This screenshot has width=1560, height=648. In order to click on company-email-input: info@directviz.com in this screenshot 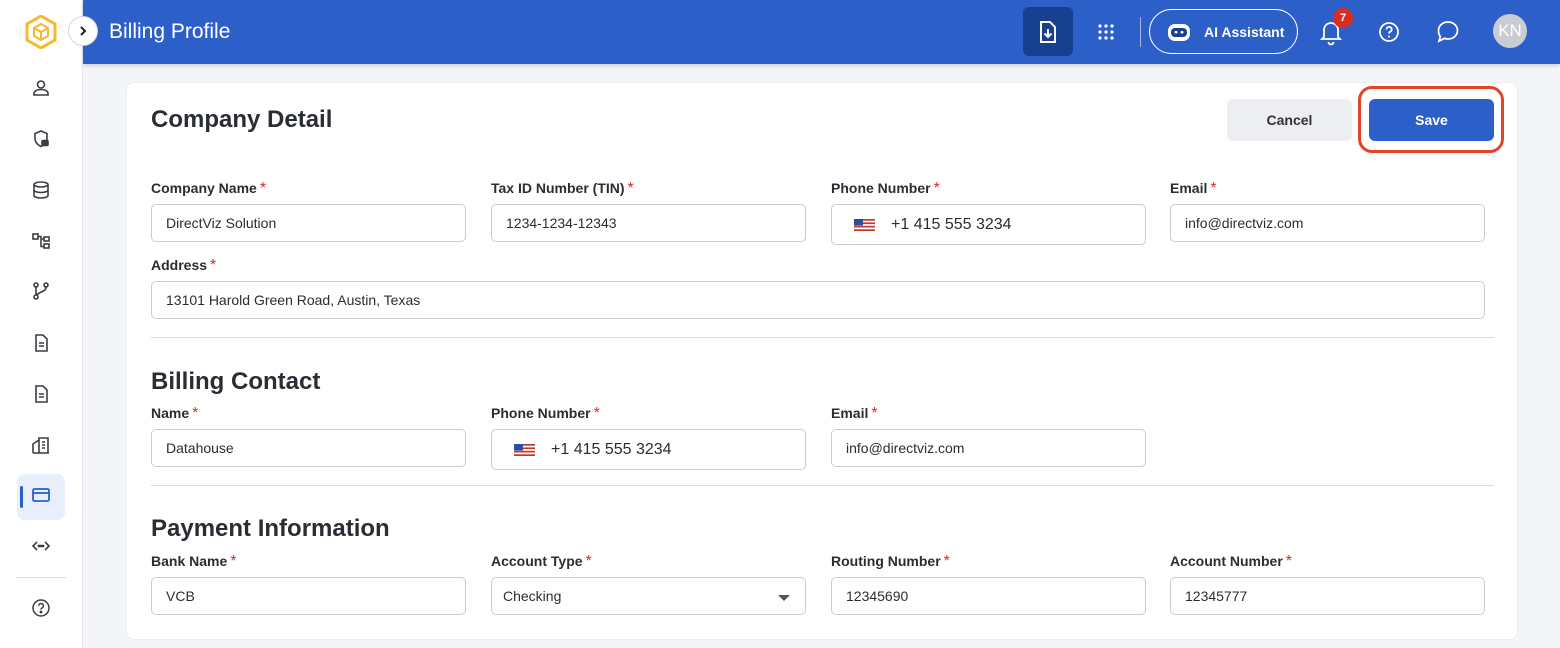, I will do `click(1327, 223)`.